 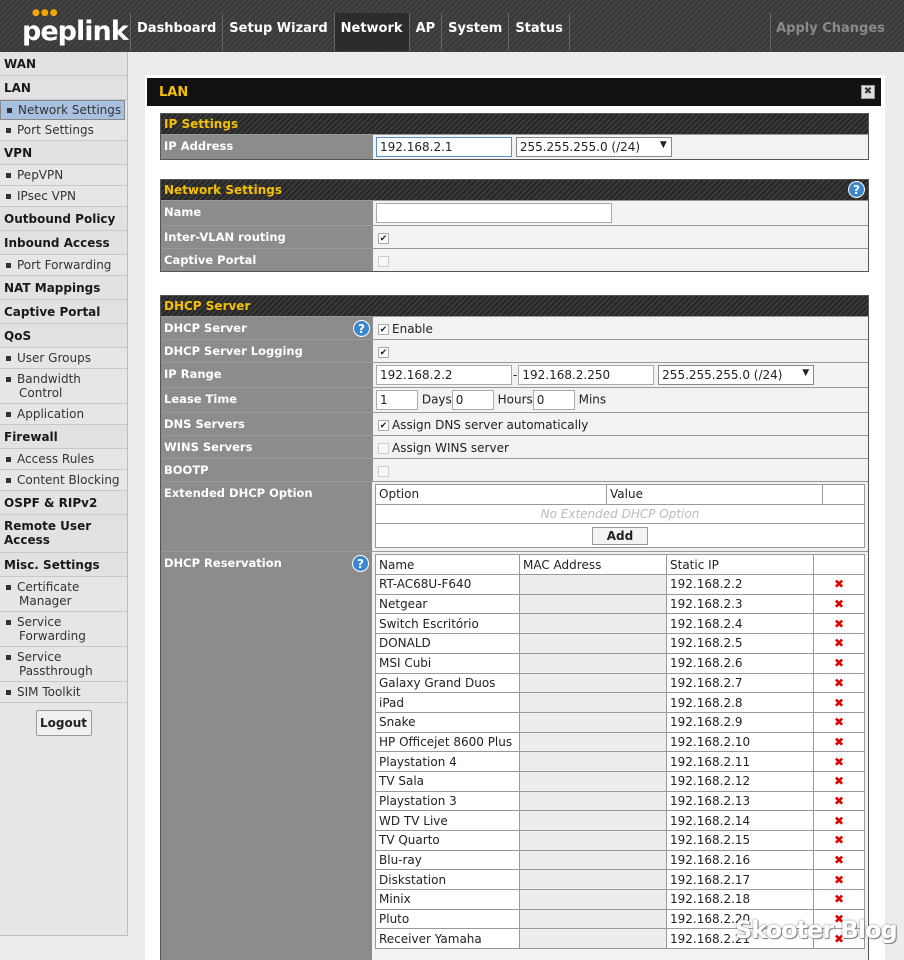 I want to click on sidebar-item-pepvpn: PepVPN, so click(x=63, y=175).